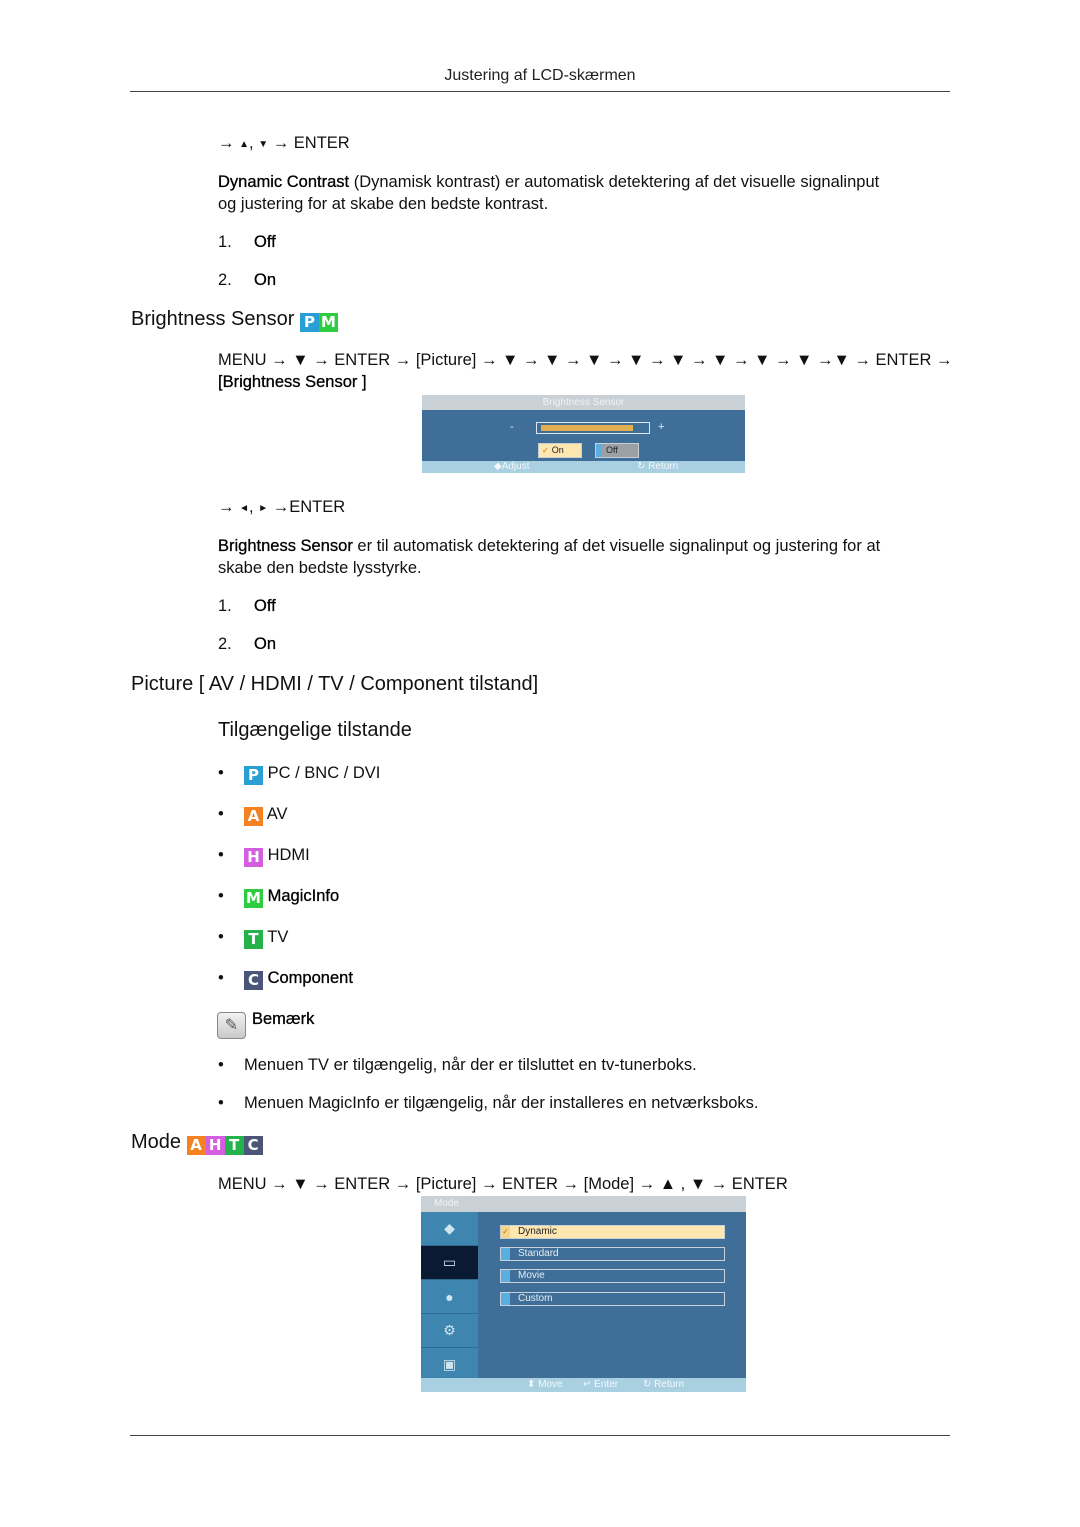 The height and width of the screenshot is (1527, 1080). I want to click on brightness-sensor-nav: → ◄, ► →ENTER, so click(281, 508).